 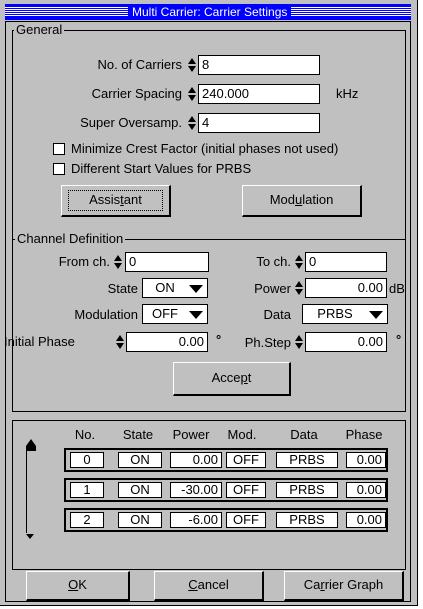 I want to click on ph-step-label: Ph.Step, so click(x=267, y=342).